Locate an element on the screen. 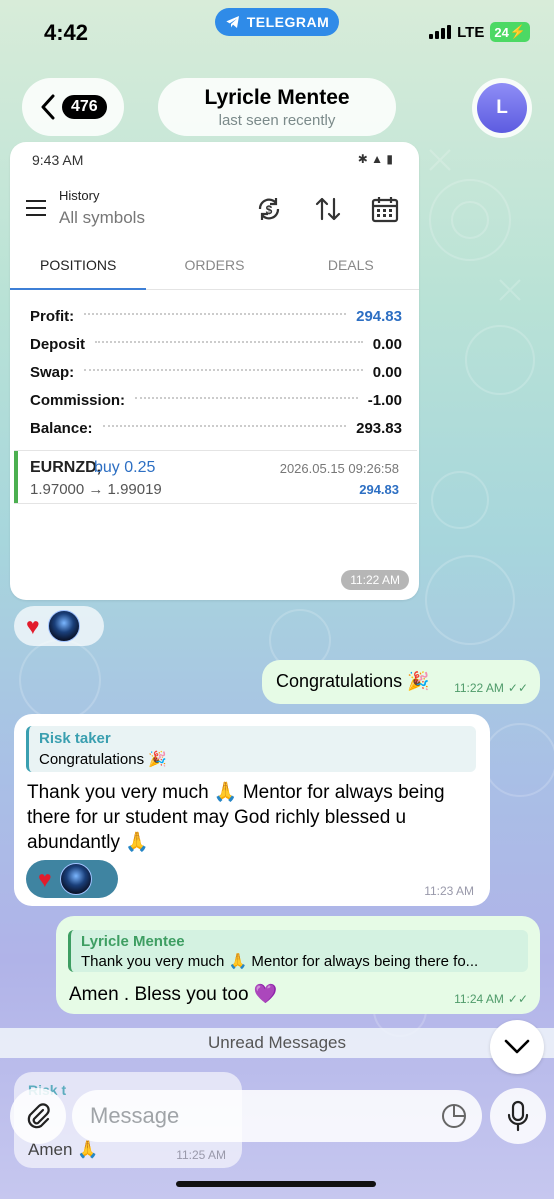 This screenshot has width=554, height=1199. status-bar: 4:42 TELEGRAM LTE 24 ⚡ is located at coordinates (277, 33).